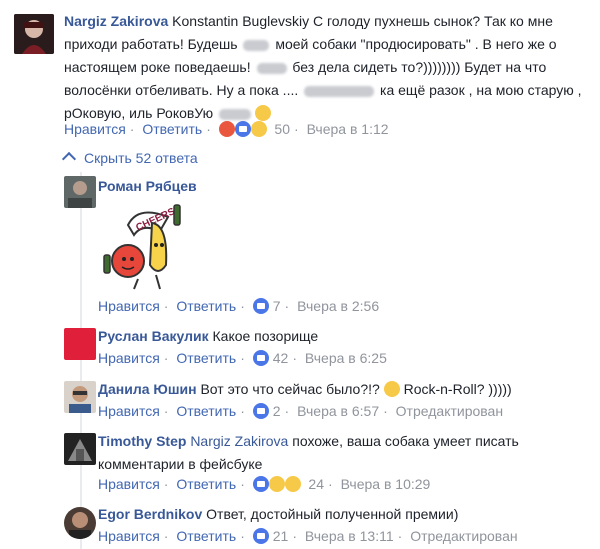 The height and width of the screenshot is (549, 600). I want to click on comment-author: Nargiz Zakirova, so click(116, 21).